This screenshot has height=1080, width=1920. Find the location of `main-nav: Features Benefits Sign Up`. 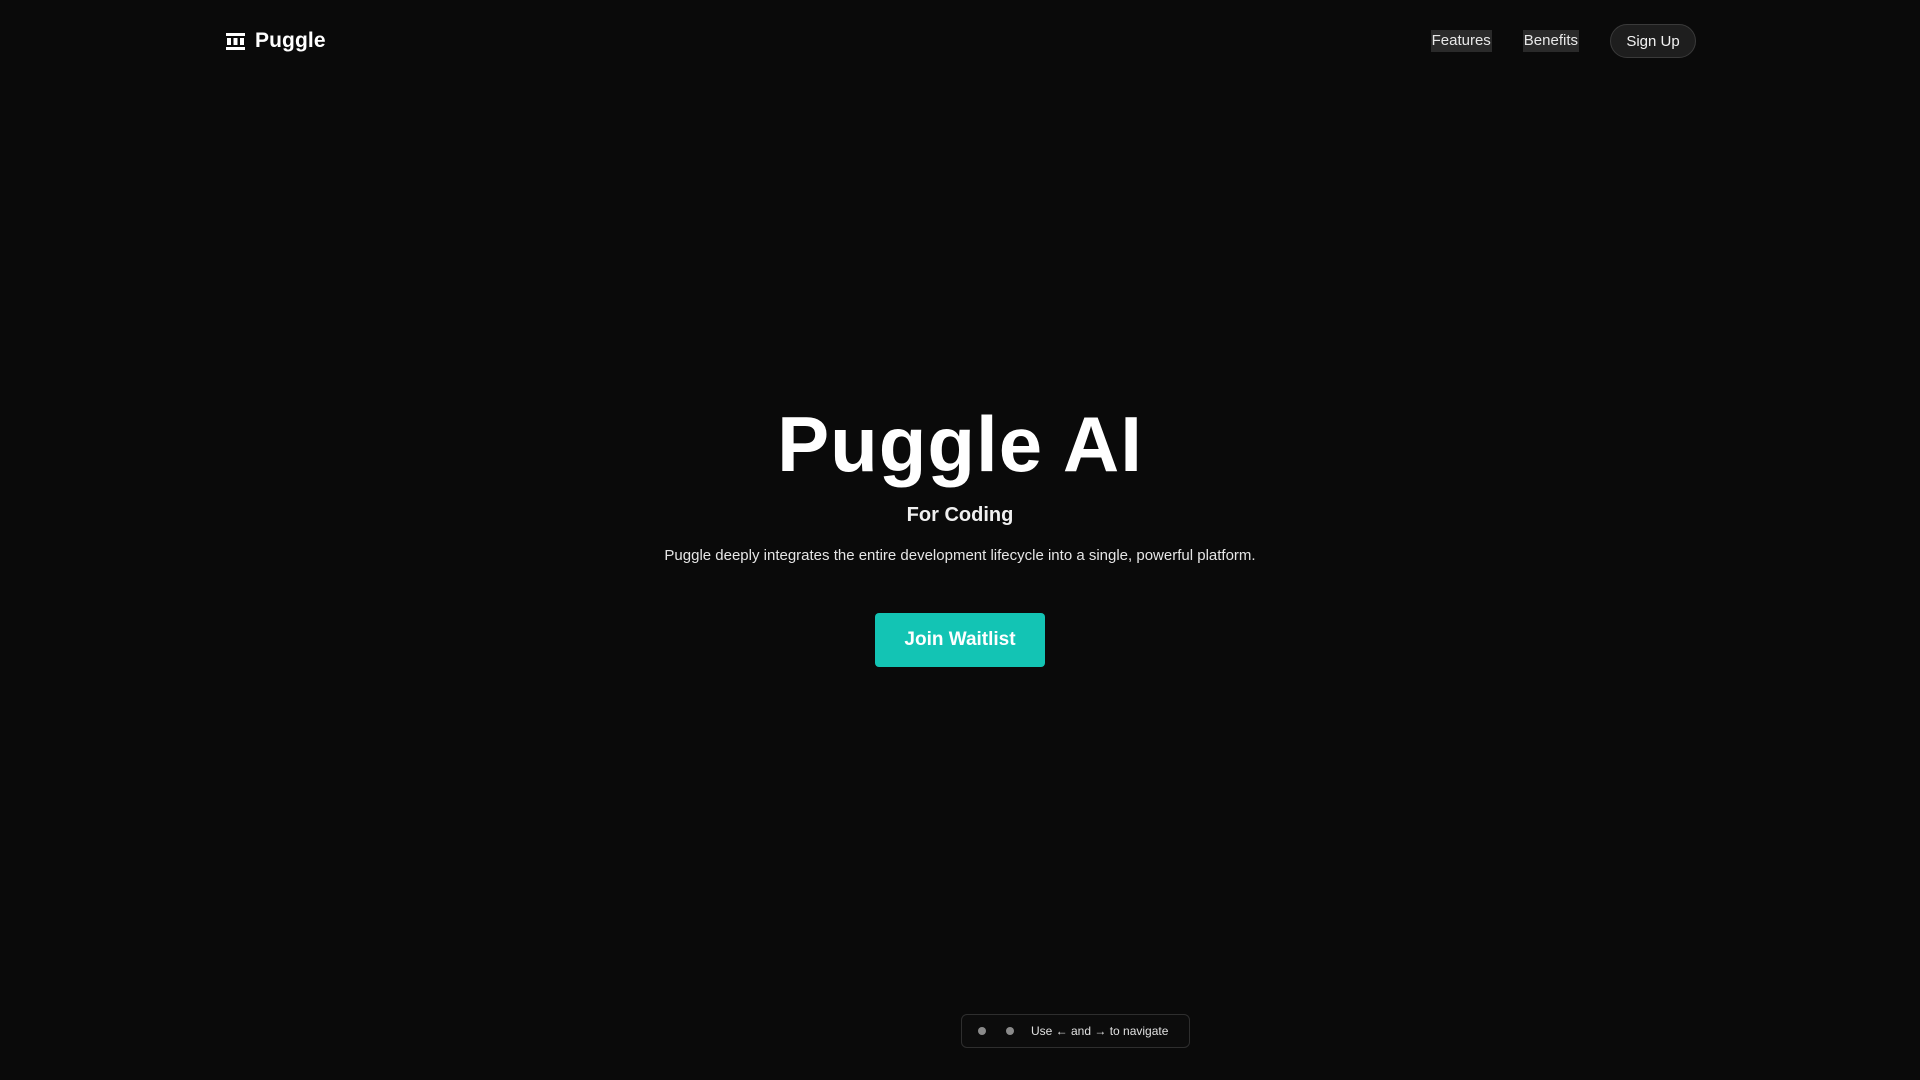

main-nav: Features Benefits Sign Up is located at coordinates (1563, 41).